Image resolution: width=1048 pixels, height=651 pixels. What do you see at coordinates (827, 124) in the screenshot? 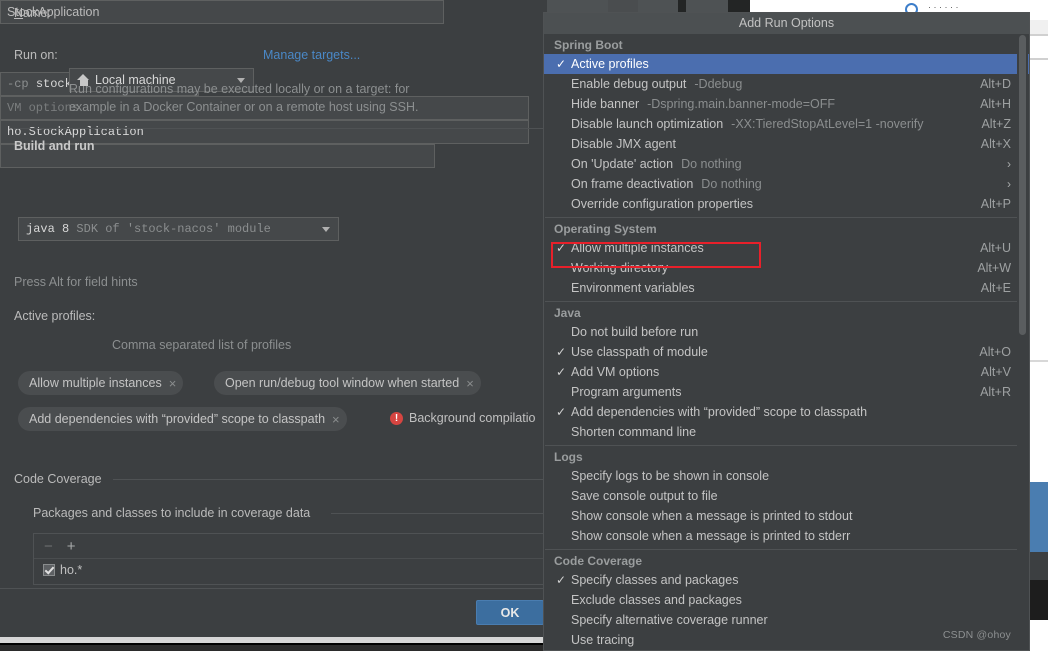
I see `menu-item-sublabel: -XX:TieredStopAtLevel=1 -noverify` at bounding box center [827, 124].